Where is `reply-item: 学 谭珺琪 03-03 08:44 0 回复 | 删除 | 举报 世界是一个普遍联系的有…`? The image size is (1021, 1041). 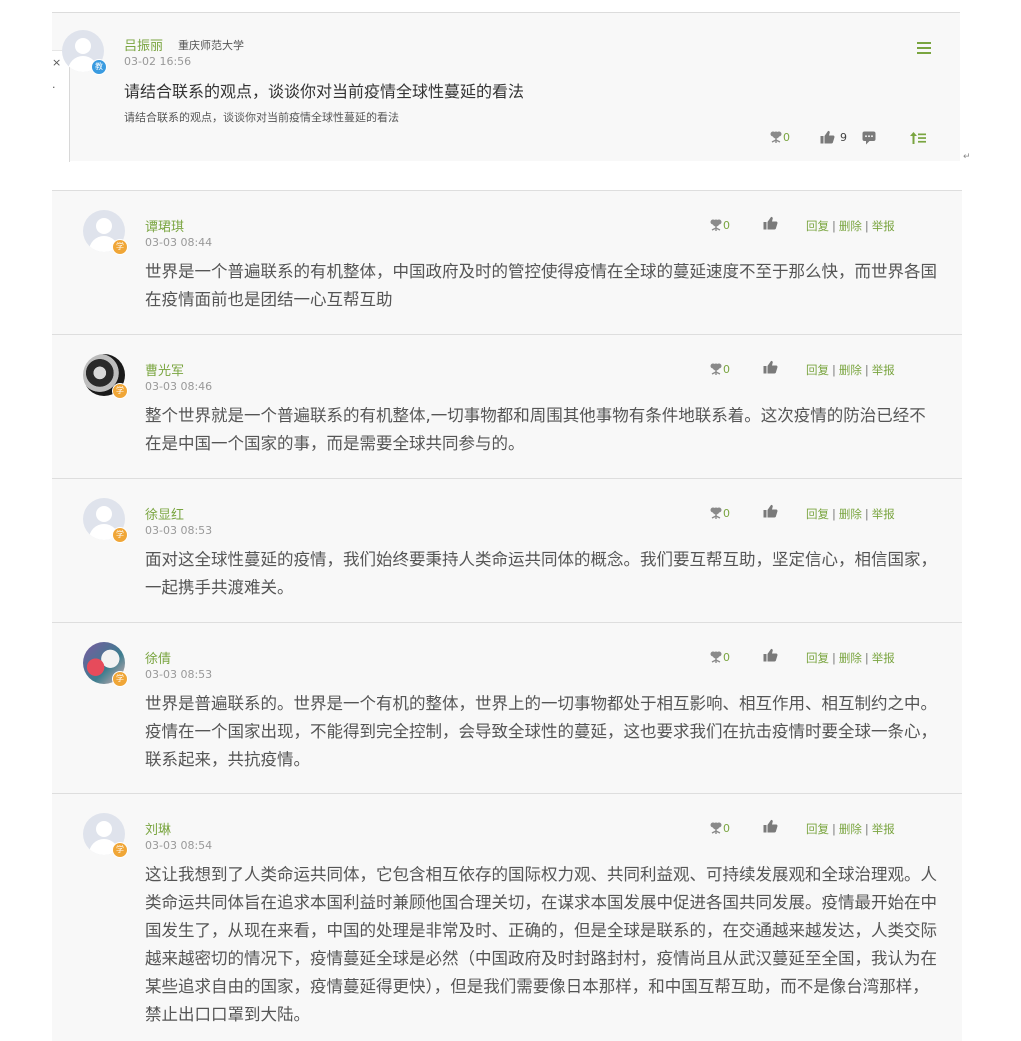
reply-item: 学 谭珺琪 03-03 08:44 0 回复 | 删除 | 举报 世界是一个普遍联系的有… is located at coordinates (507, 262).